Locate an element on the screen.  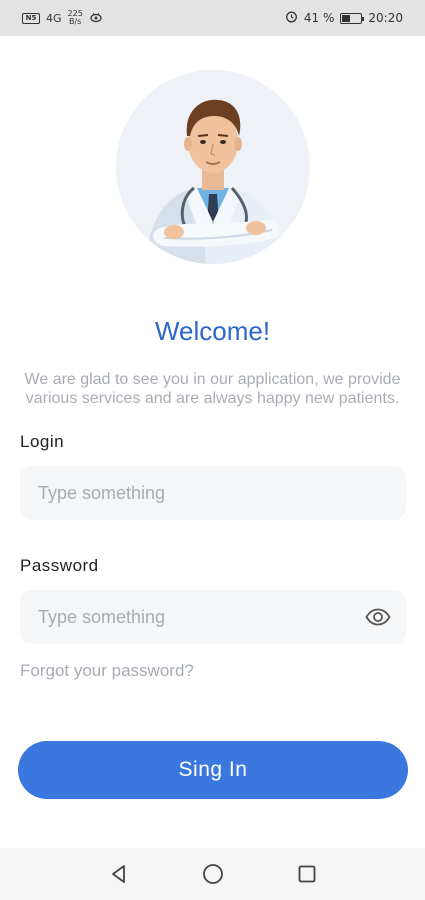
doctor-avatar is located at coordinates (213, 167).